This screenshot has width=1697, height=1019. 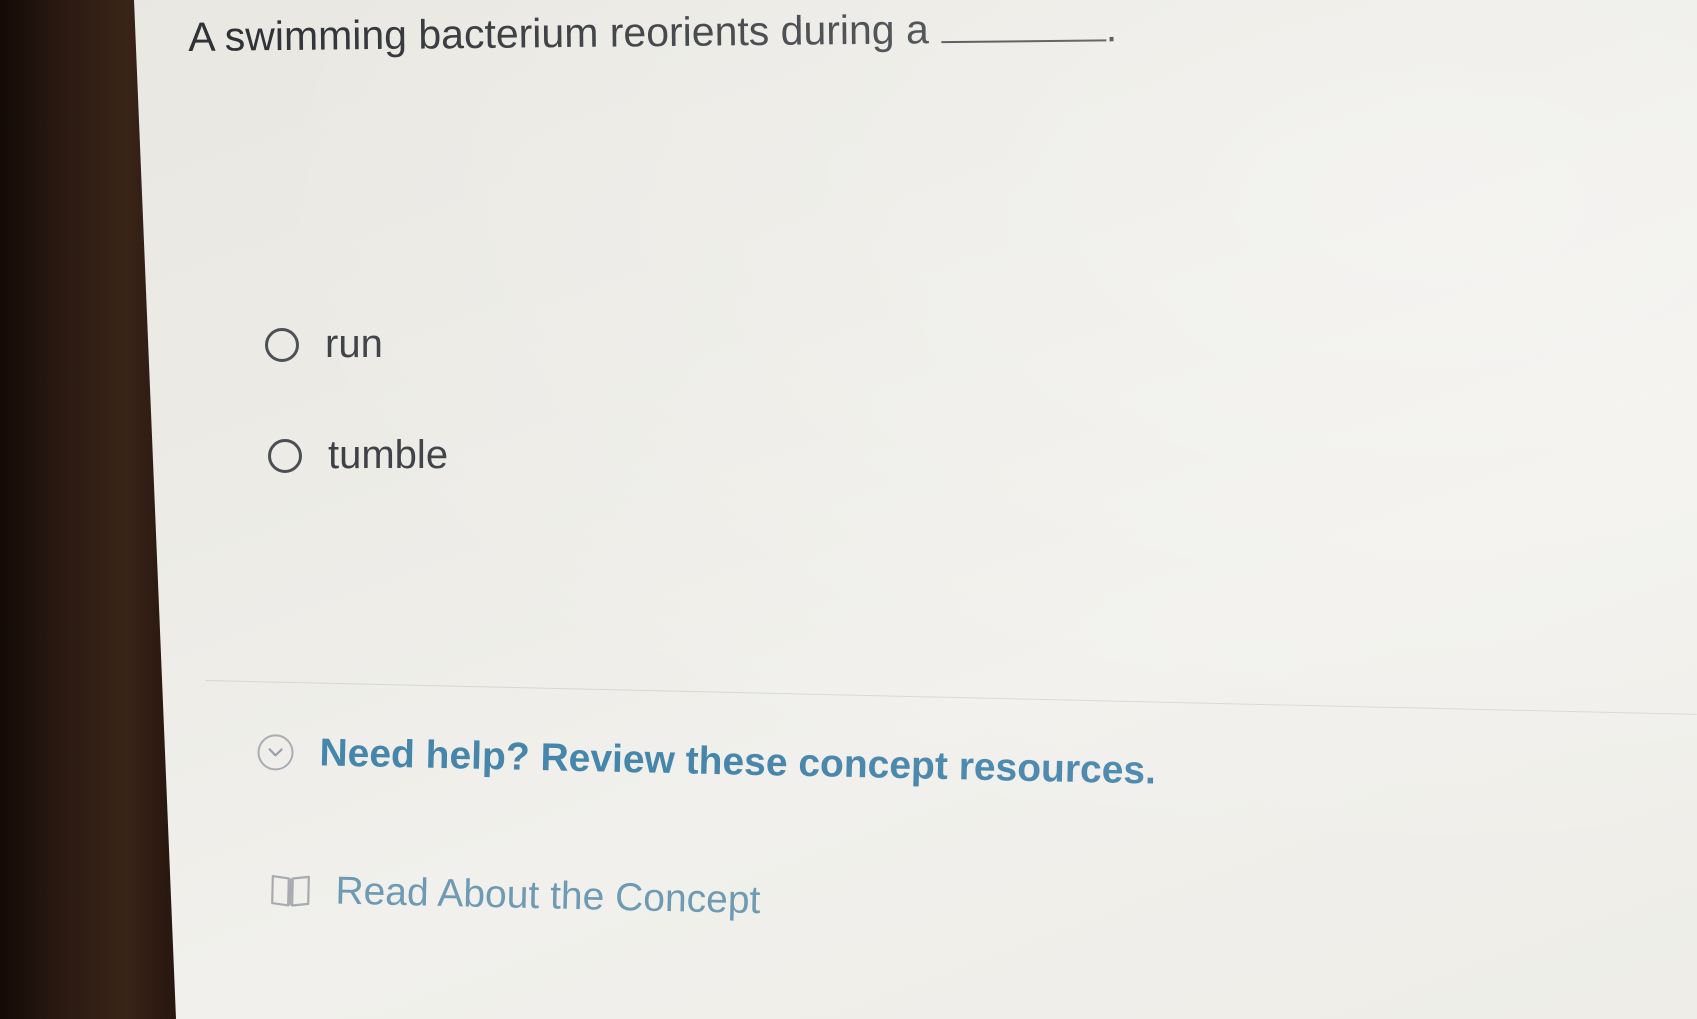 What do you see at coordinates (290, 890) in the screenshot?
I see `book-icon` at bounding box center [290, 890].